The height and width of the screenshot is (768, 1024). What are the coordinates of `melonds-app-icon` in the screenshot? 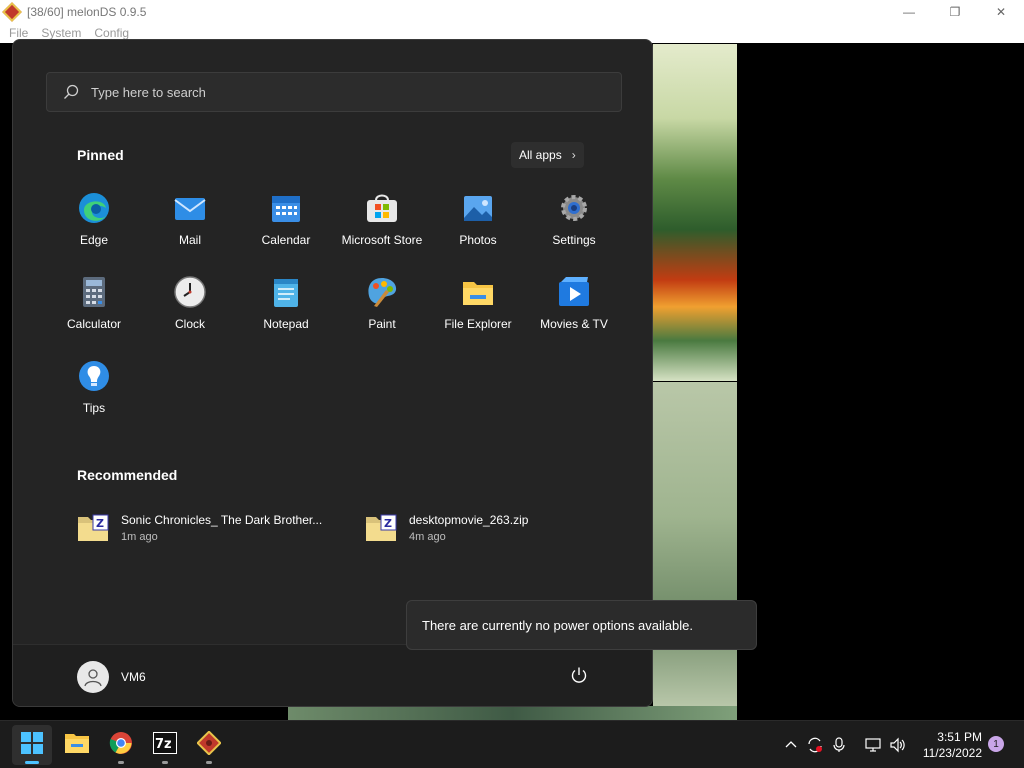 It's located at (12, 11).